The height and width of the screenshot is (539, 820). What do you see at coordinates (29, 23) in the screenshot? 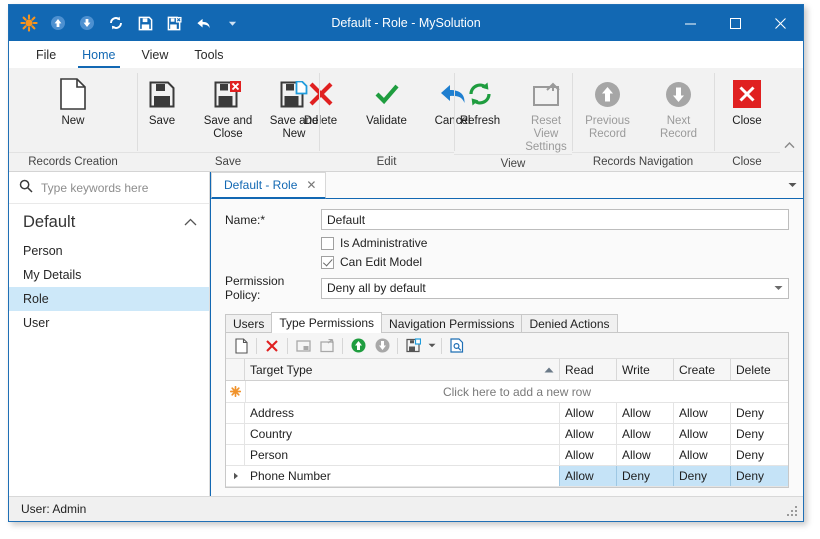
I see `app-logo-icon` at bounding box center [29, 23].